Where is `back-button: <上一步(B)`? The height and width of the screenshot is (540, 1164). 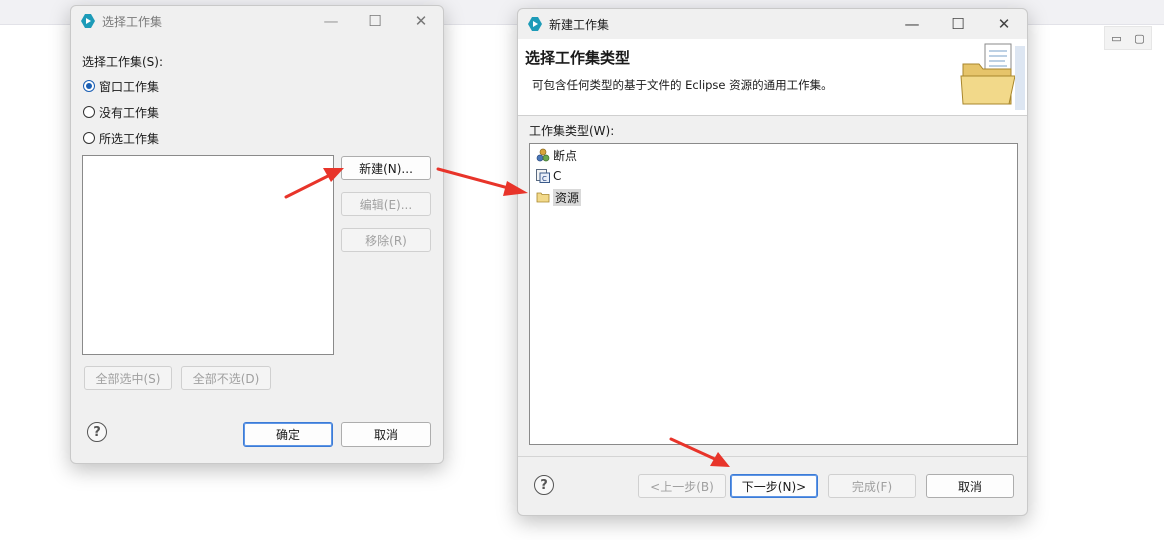
back-button: <上一步(B) is located at coordinates (682, 486).